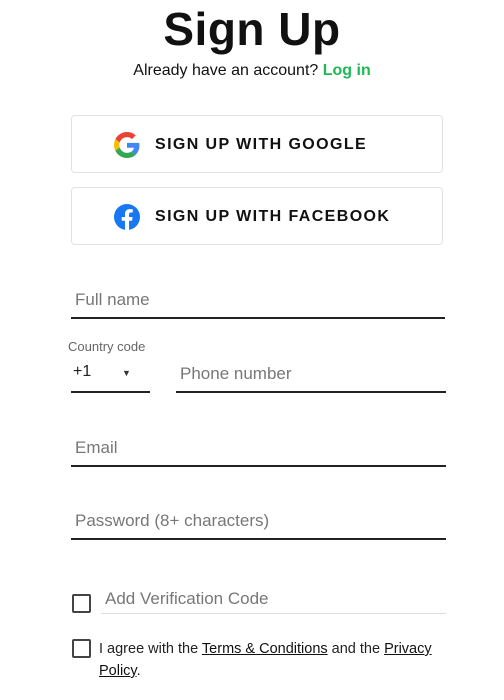 Image resolution: width=504 pixels, height=700 pixels. What do you see at coordinates (258, 300) in the screenshot?
I see `full-name-input` at bounding box center [258, 300].